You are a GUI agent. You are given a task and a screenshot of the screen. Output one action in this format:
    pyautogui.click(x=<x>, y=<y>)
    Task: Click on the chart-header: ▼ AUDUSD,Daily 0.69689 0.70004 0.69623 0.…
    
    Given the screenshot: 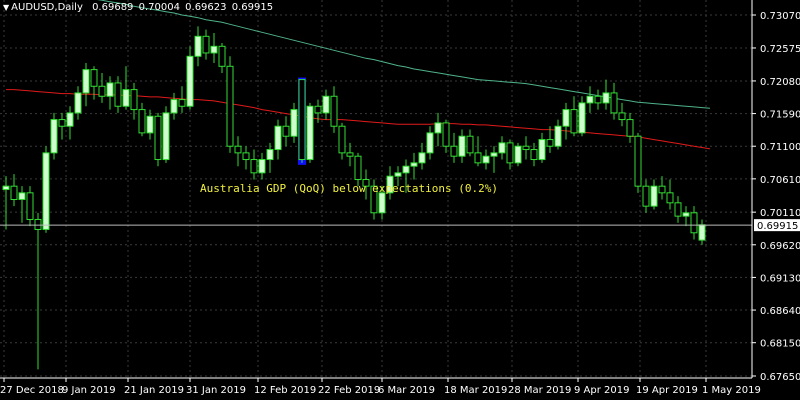 What is the action you would take?
    pyautogui.click(x=138, y=7)
    